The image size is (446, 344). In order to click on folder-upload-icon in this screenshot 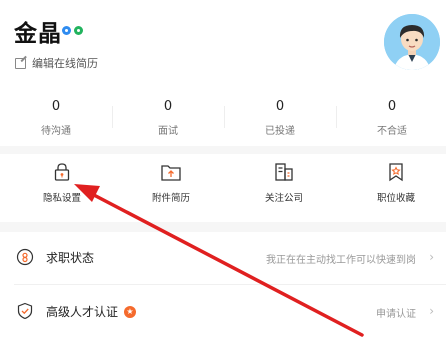, I will do `click(171, 173)`.